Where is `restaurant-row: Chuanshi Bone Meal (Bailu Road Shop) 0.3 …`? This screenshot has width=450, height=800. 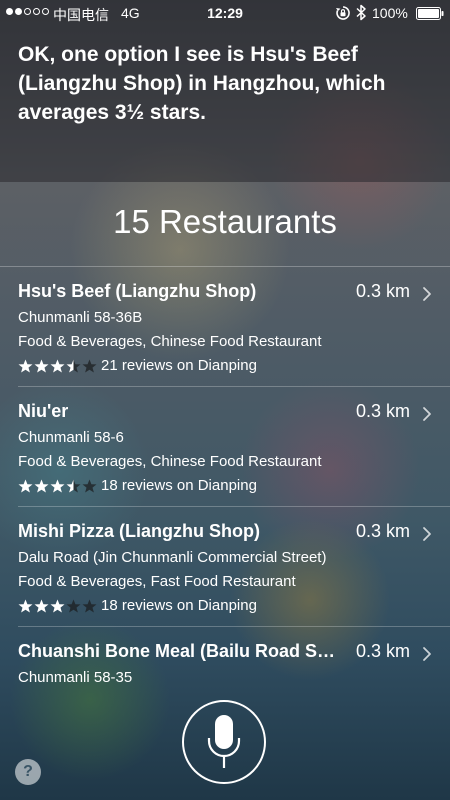 restaurant-row: Chuanshi Bone Meal (Bailu Road Shop) 0.3 … is located at coordinates (234, 656).